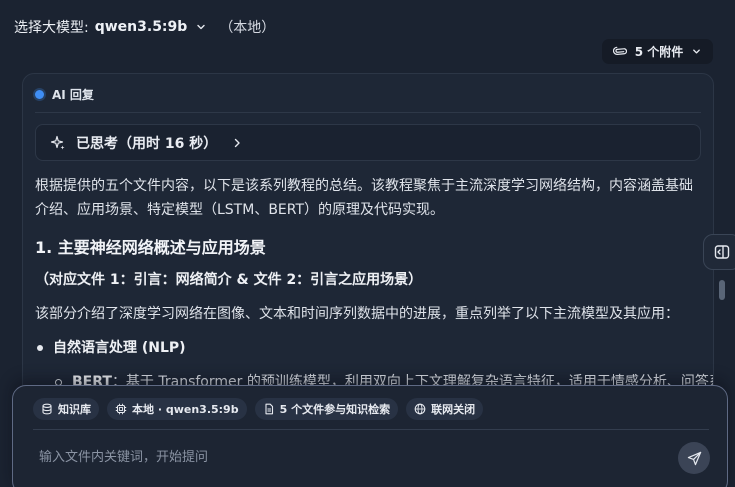 Image resolution: width=735 pixels, height=487 pixels. I want to click on response-badge: AI 回复, so click(73, 95).